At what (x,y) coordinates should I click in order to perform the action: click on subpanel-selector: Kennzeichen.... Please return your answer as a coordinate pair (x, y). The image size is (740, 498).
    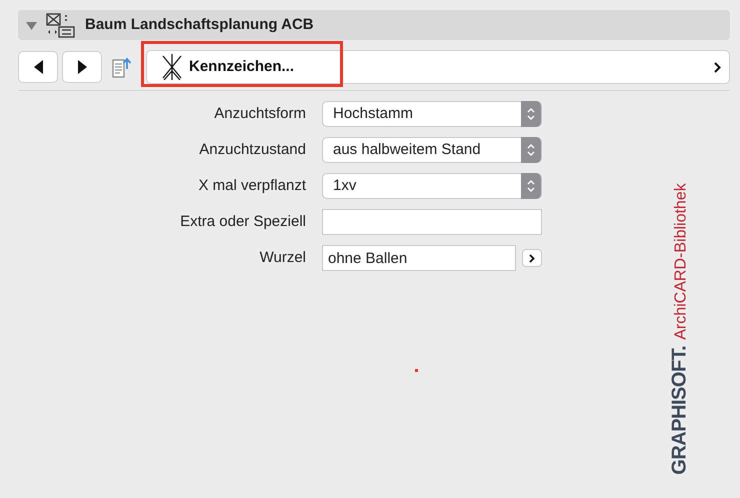
    Looking at the image, I should click on (438, 67).